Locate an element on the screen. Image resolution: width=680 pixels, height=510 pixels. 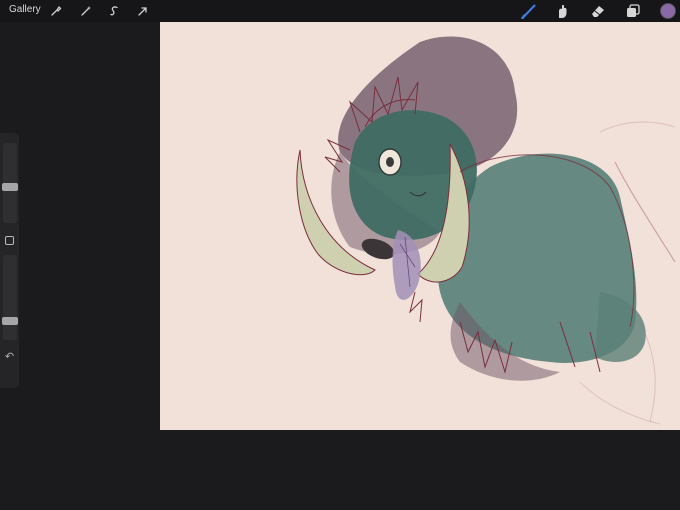
layers-icon is located at coordinates (633, 11).